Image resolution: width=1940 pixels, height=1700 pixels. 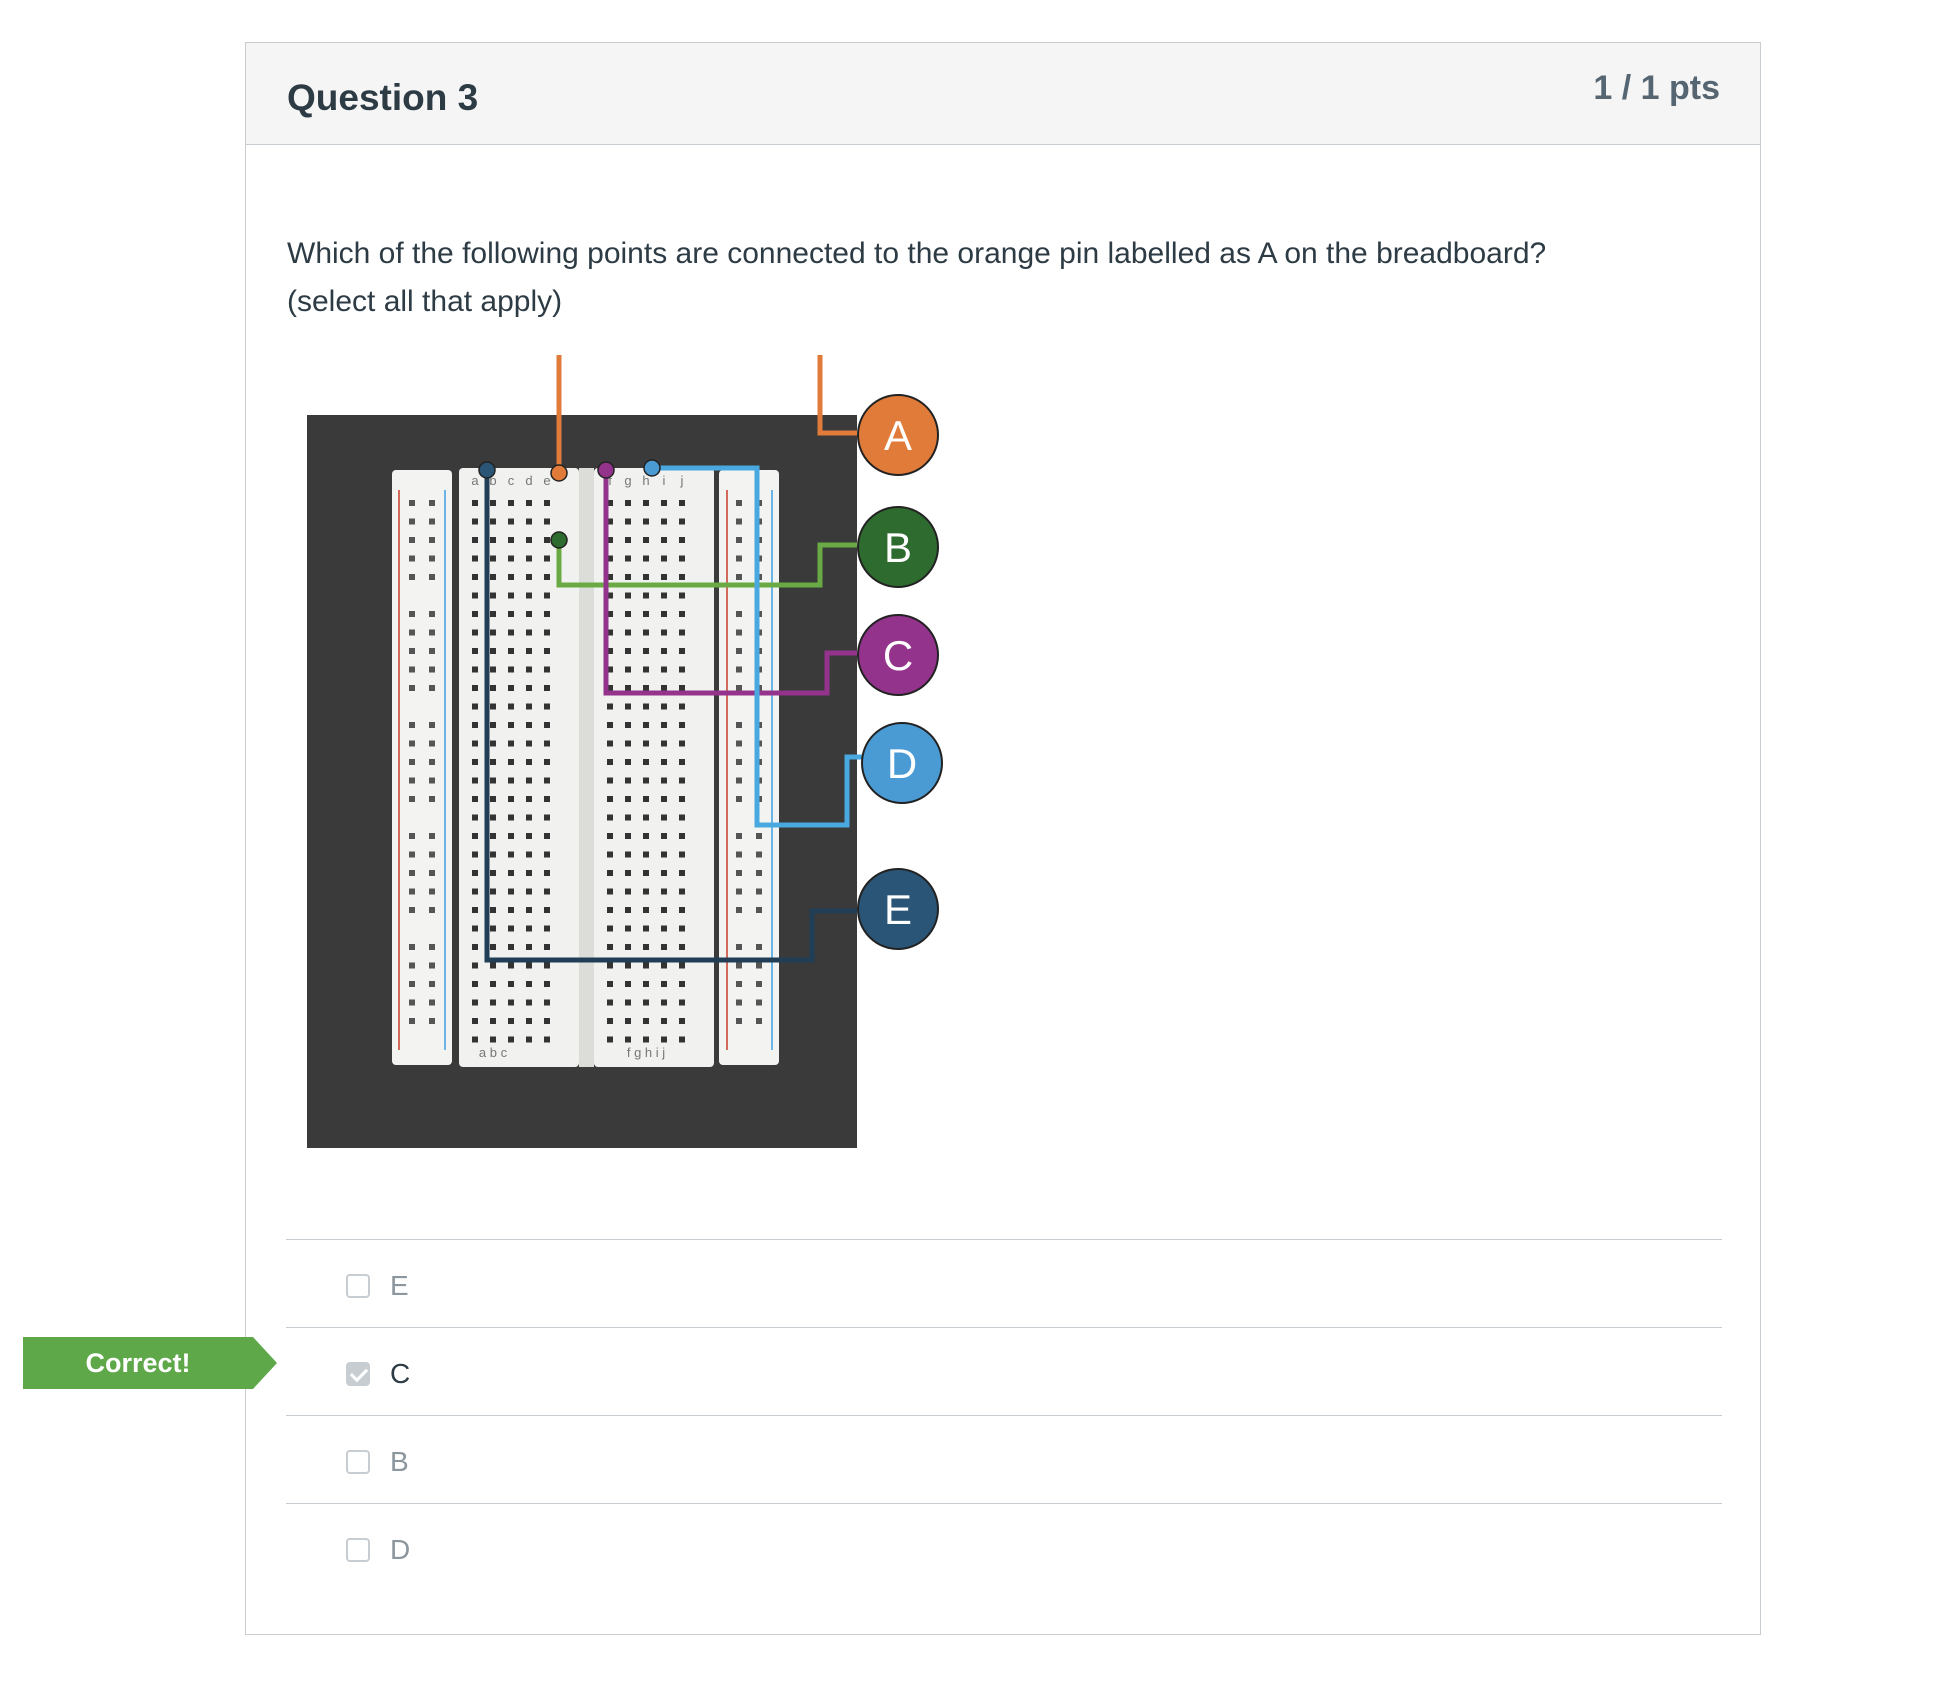 What do you see at coordinates (1004, 1547) in the screenshot?
I see `answer-option-d: D` at bounding box center [1004, 1547].